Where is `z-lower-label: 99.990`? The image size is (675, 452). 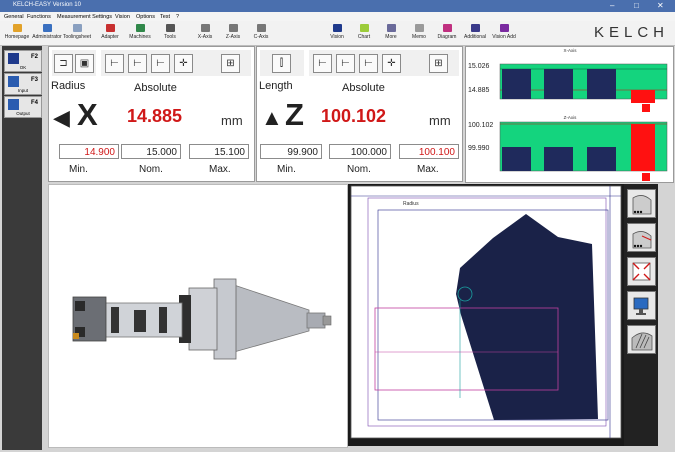
z-lower-label: 99.990 is located at coordinates (479, 148).